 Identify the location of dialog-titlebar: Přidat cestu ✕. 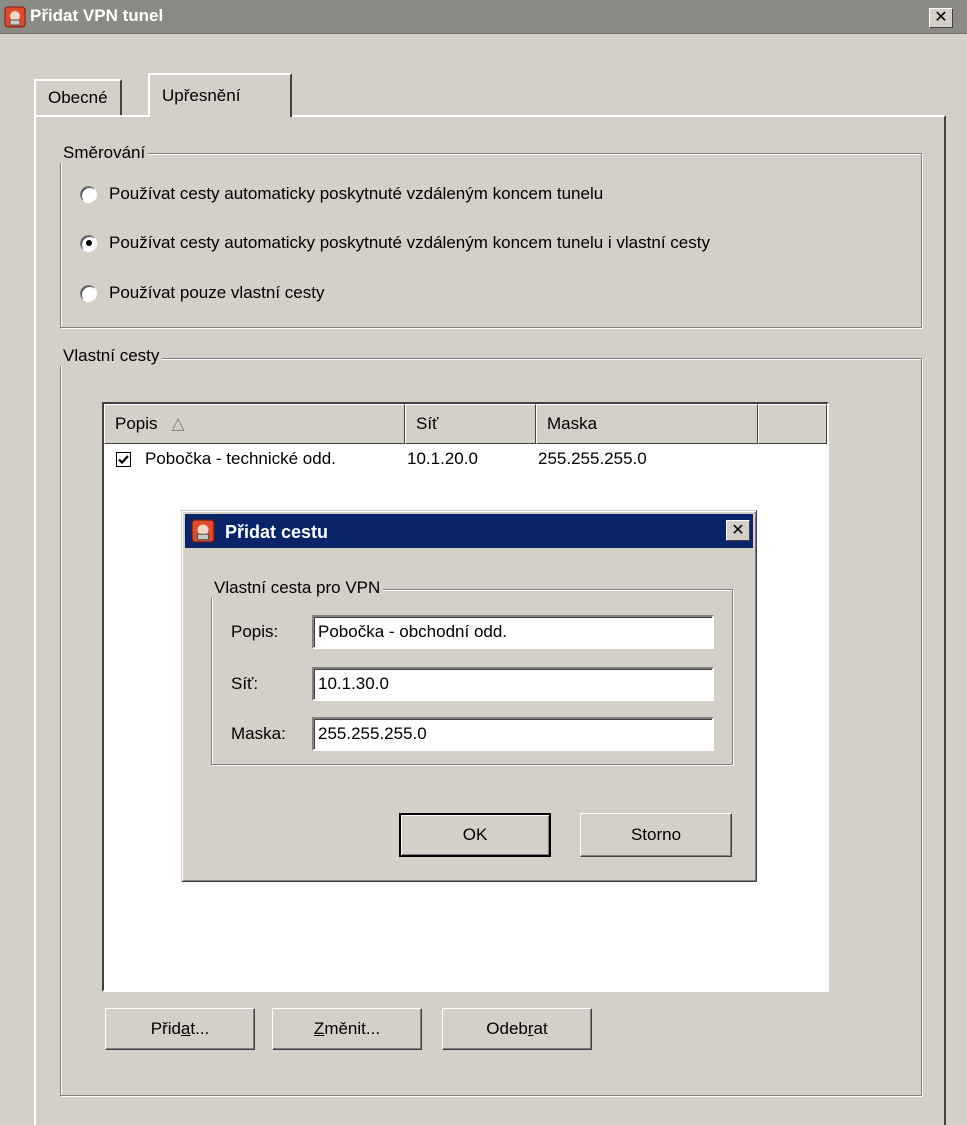
(469, 531).